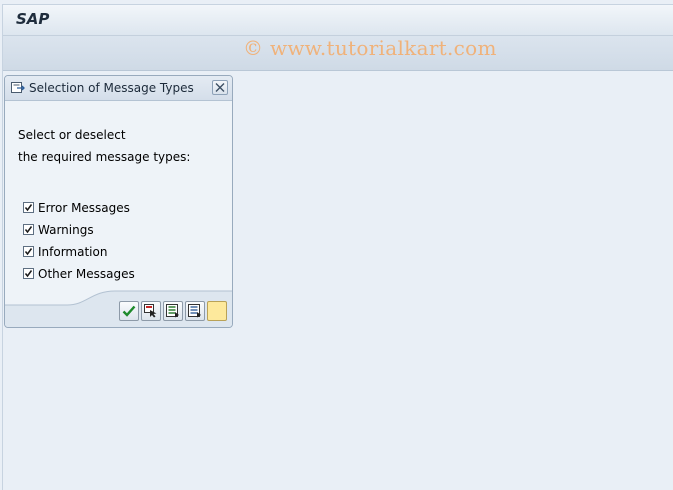  Describe the element at coordinates (84, 208) in the screenshot. I see `error-messages-label: Error Messages` at that location.